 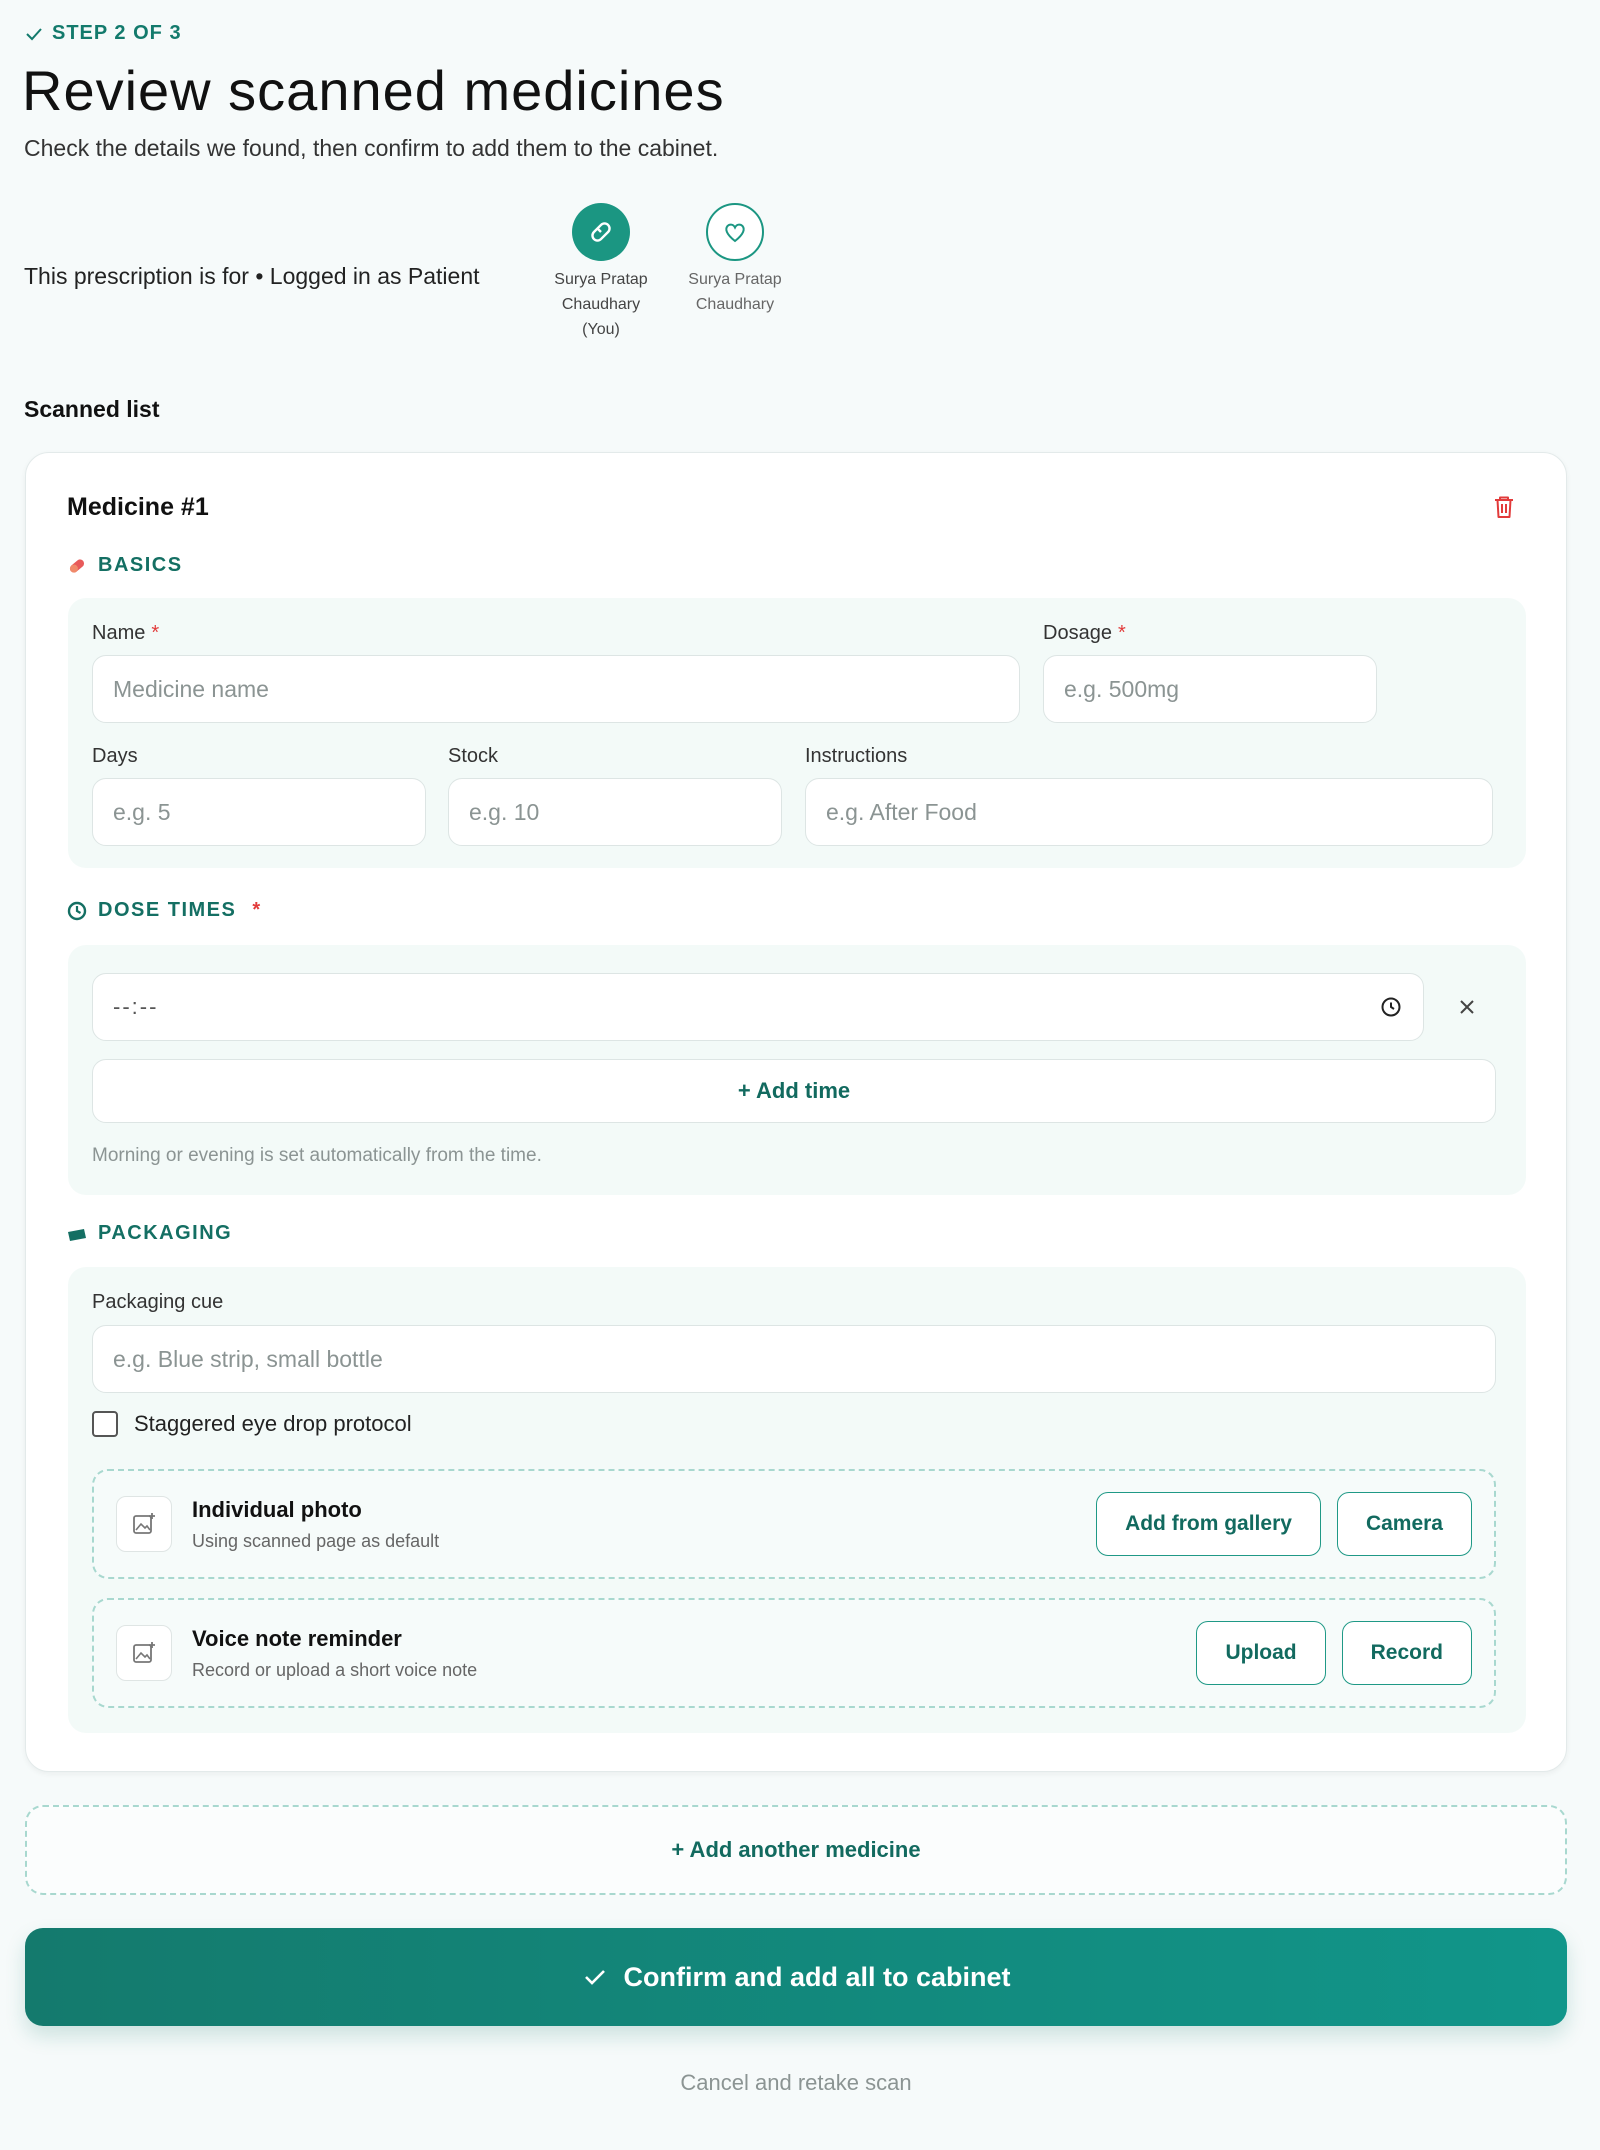 What do you see at coordinates (794, 1091) in the screenshot?
I see `add-time-button: + Add time` at bounding box center [794, 1091].